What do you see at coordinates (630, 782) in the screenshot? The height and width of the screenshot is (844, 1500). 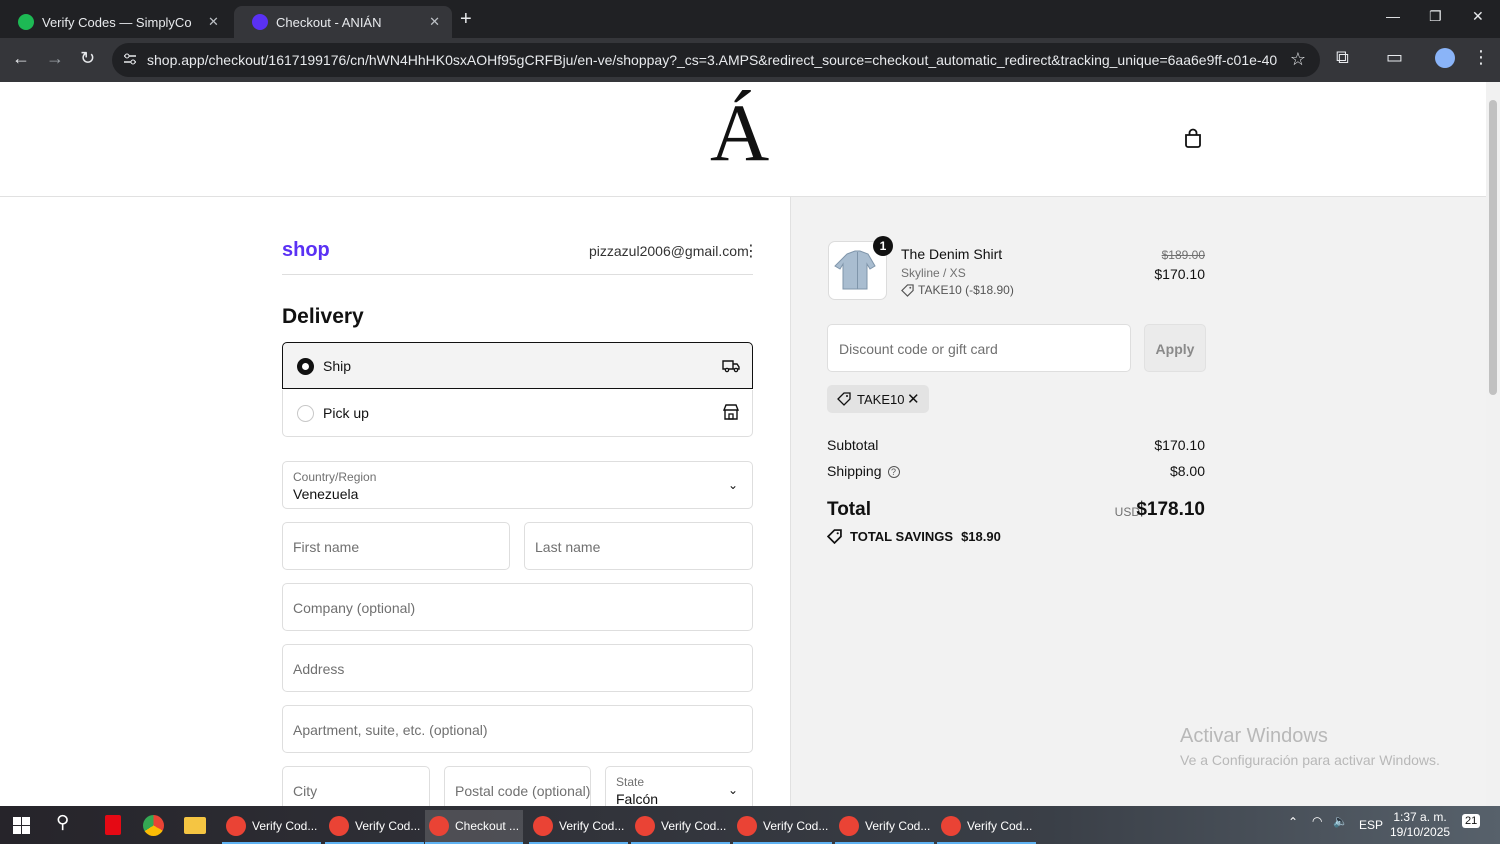 I see `state-label: State` at bounding box center [630, 782].